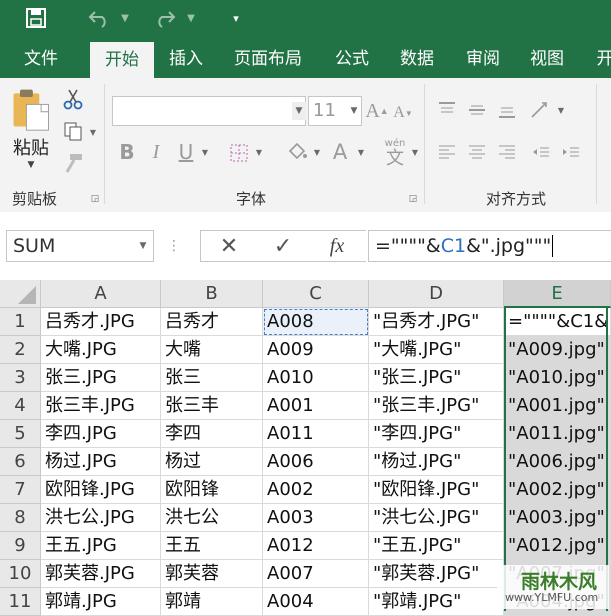 The image size is (611, 616). What do you see at coordinates (95, 199) in the screenshot?
I see `clipboard-launcher-icon: ◲` at bounding box center [95, 199].